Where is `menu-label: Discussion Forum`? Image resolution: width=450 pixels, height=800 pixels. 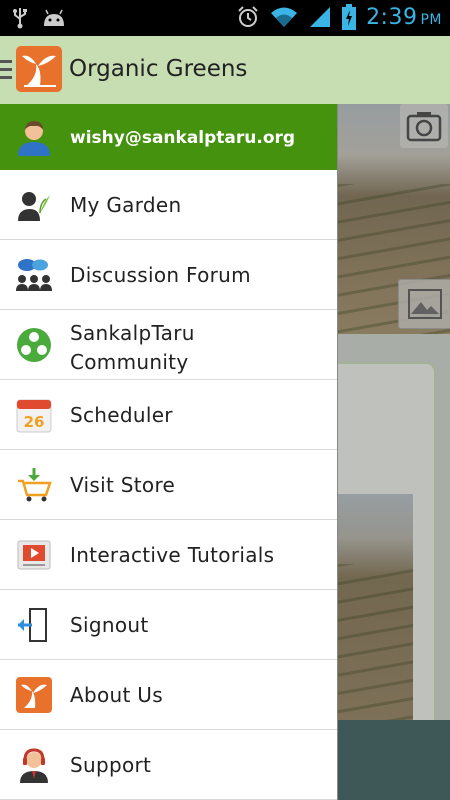 menu-label: Discussion Forum is located at coordinates (160, 275).